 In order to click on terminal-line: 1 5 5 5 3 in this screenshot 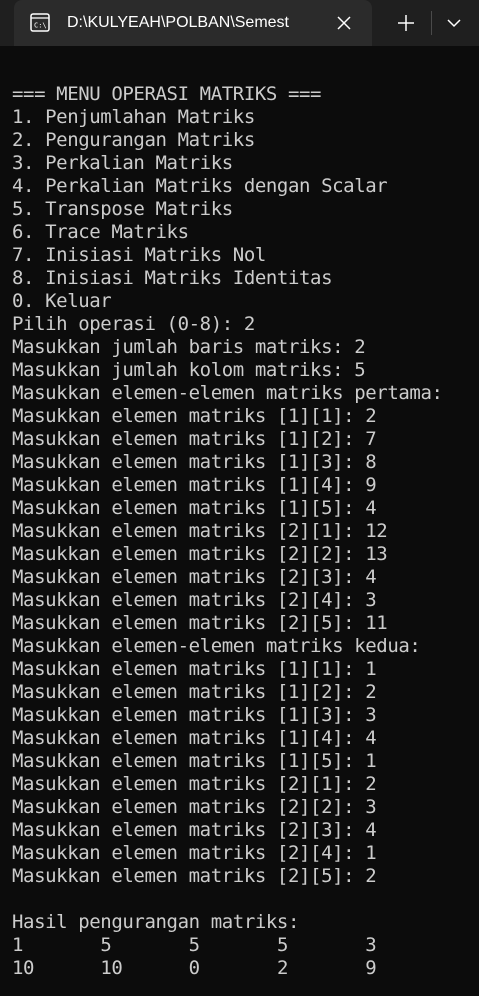, I will do `click(194, 945)`.